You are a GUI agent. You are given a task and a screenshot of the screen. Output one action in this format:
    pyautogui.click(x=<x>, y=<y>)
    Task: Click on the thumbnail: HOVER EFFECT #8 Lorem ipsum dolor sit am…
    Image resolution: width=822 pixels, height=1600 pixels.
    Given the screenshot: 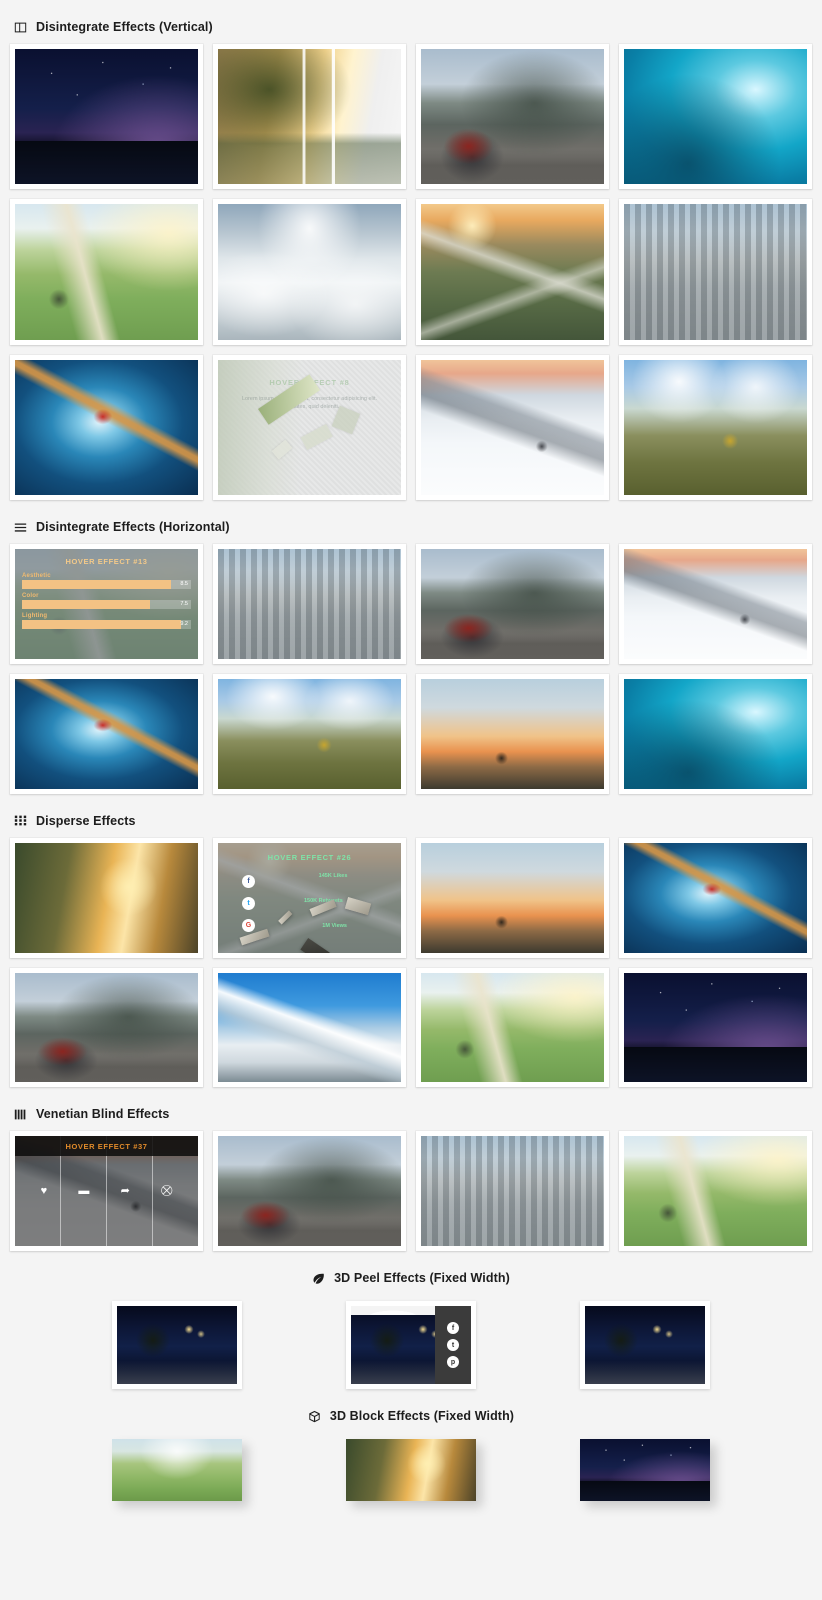 What is the action you would take?
    pyautogui.click(x=309, y=427)
    